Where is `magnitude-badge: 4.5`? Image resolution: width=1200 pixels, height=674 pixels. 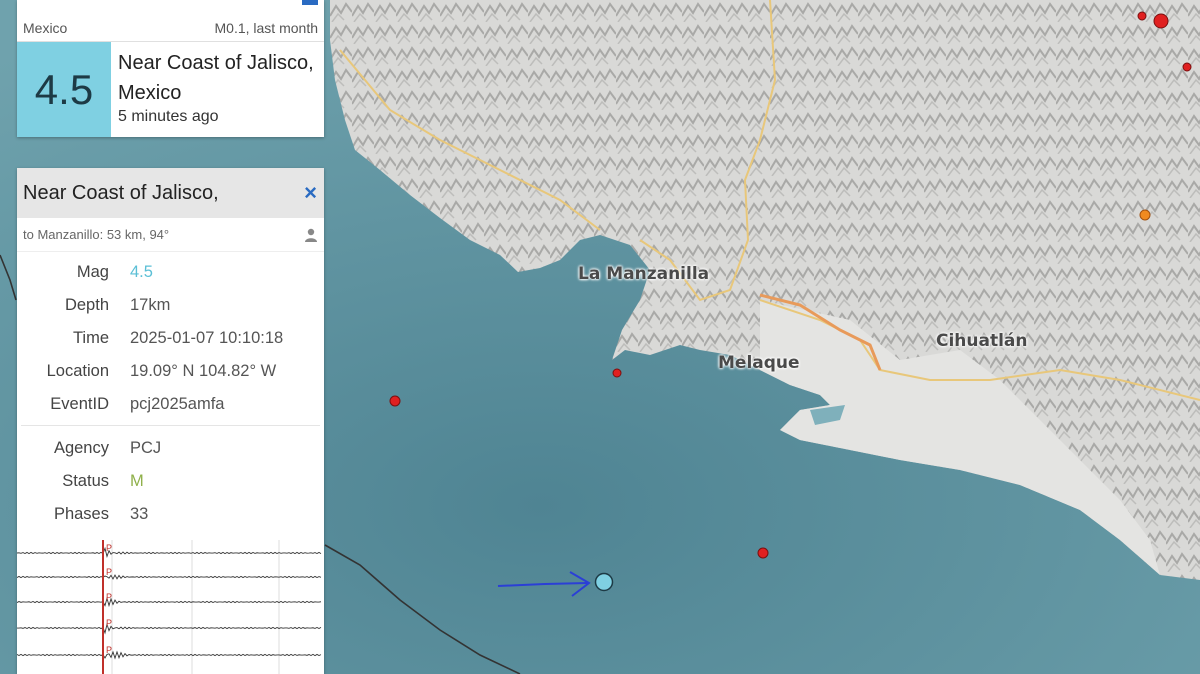
magnitude-badge: 4.5 is located at coordinates (64, 89).